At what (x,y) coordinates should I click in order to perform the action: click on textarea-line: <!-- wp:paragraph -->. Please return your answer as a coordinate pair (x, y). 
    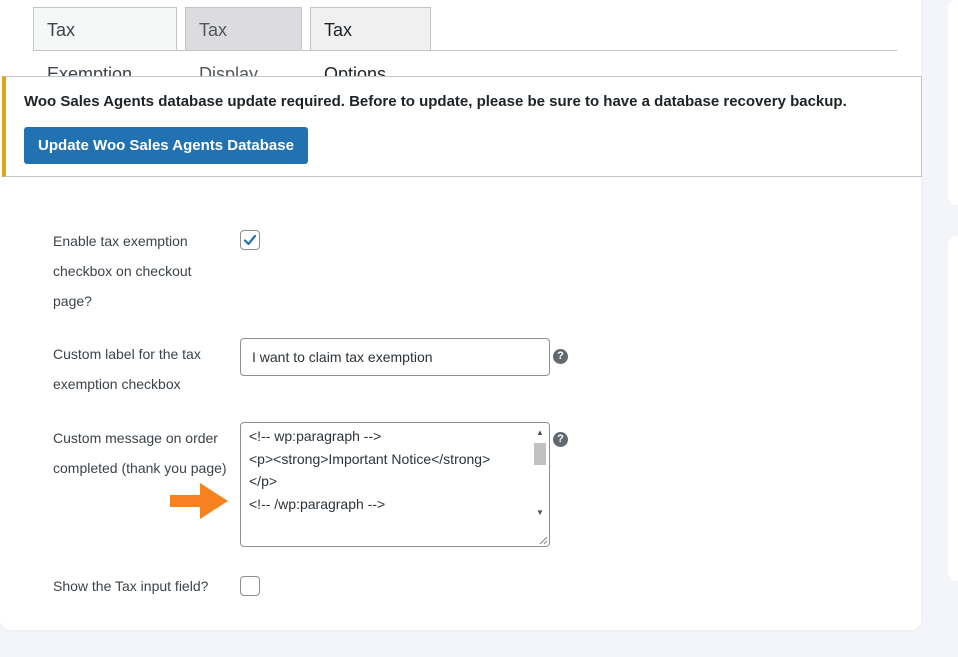
    Looking at the image, I should click on (315, 436).